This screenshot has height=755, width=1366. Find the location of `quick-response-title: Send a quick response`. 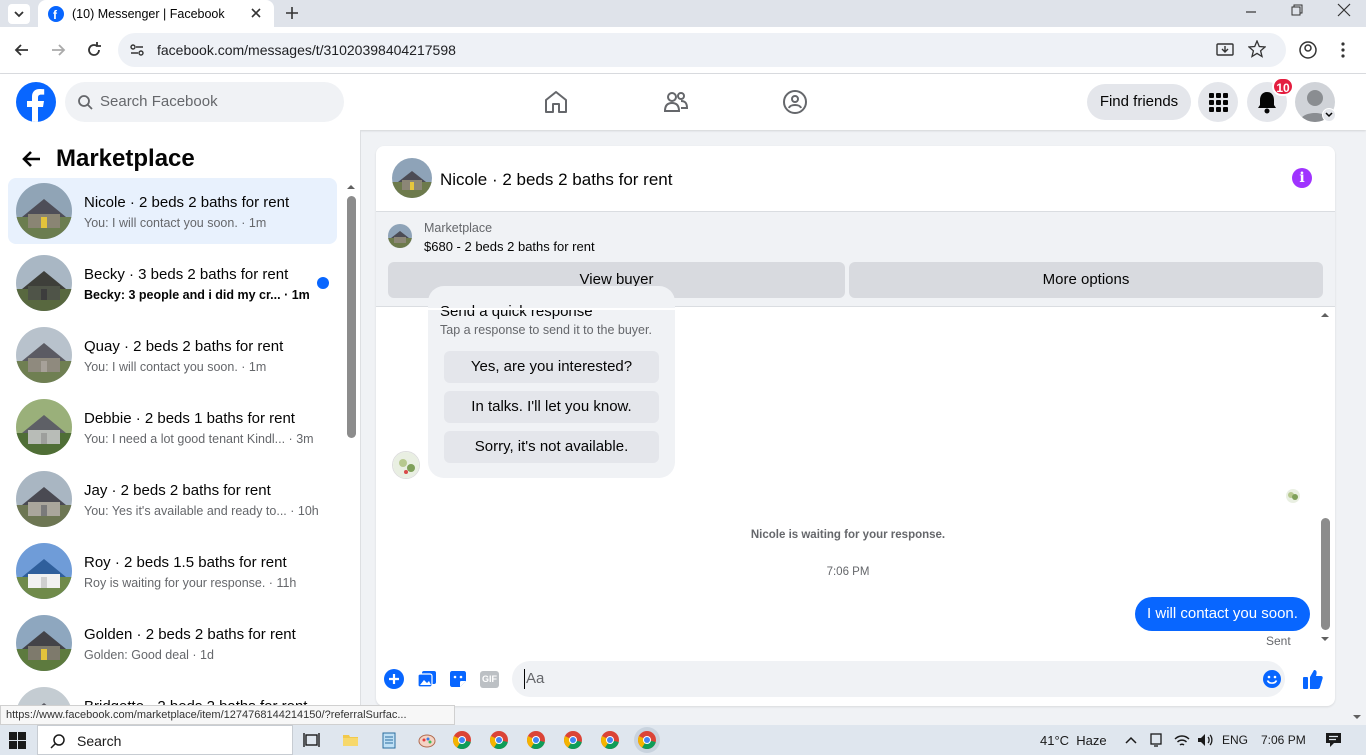

quick-response-title: Send a quick response is located at coordinates (516, 311).